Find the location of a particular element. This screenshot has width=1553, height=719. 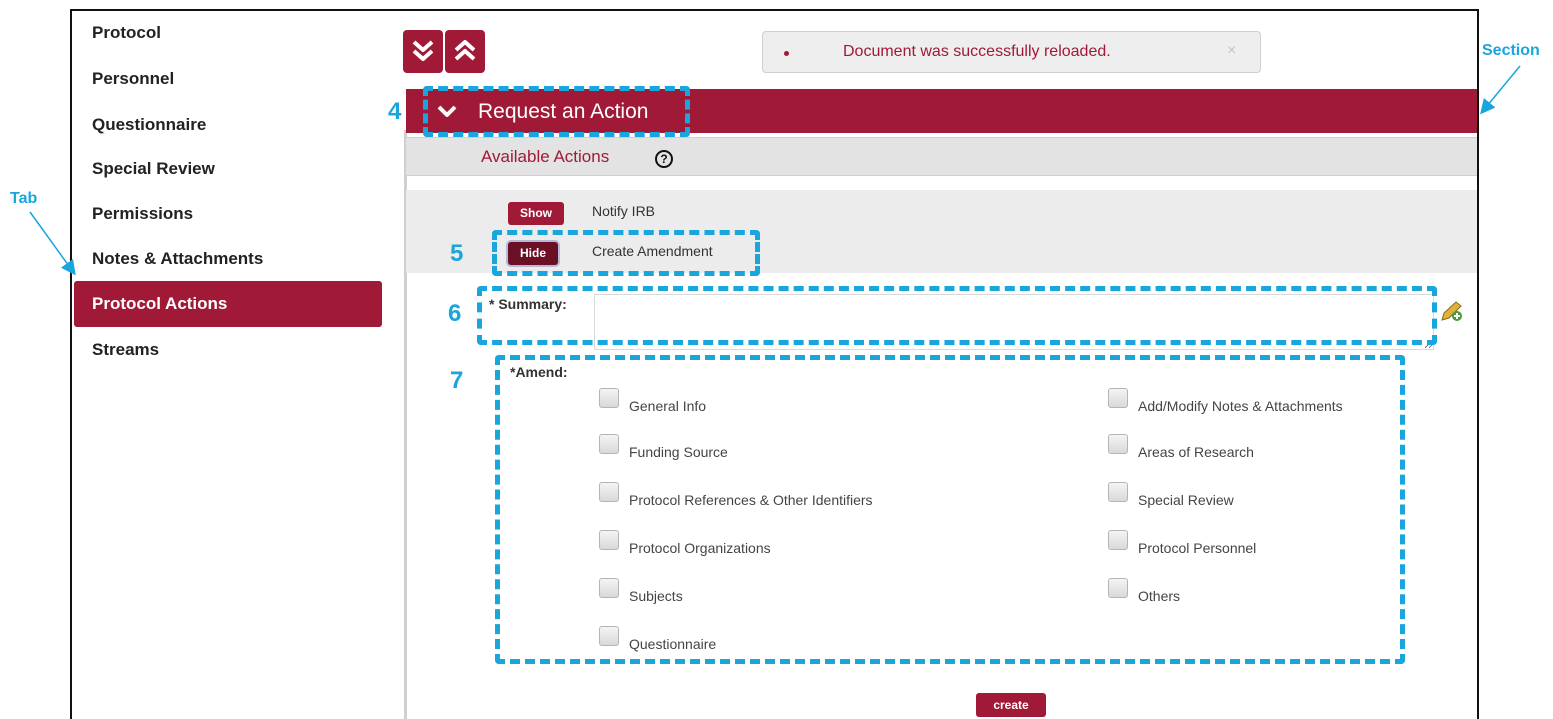

tab-arrow is located at coordinates (52, 243).